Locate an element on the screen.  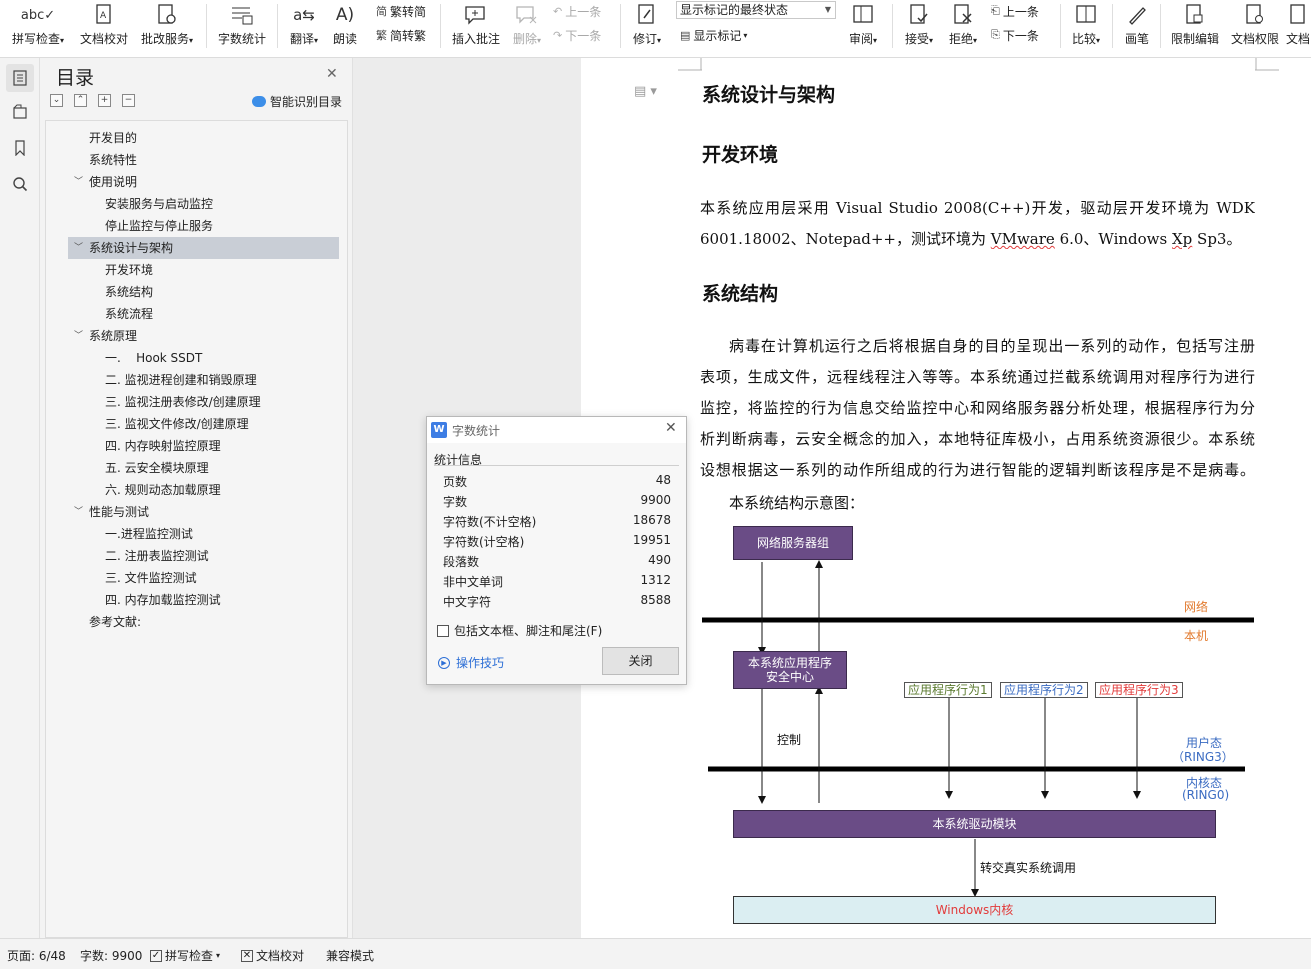
collapse-all-icon: ⌄ is located at coordinates (56, 100).